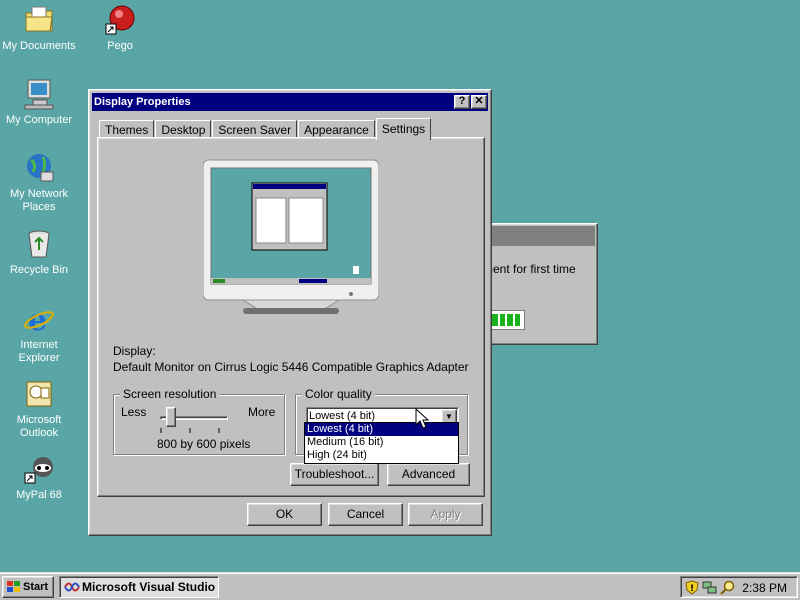 Image resolution: width=800 pixels, height=600 pixels. What do you see at coordinates (39, 320) in the screenshot?
I see `internet-explorer-icon: e` at bounding box center [39, 320].